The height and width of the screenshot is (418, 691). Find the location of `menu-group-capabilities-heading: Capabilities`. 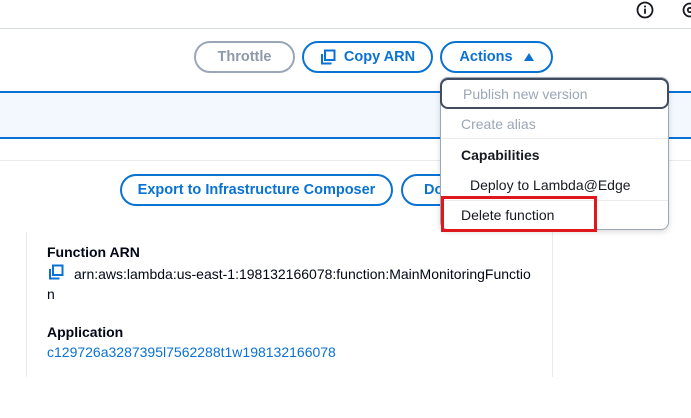

menu-group-capabilities-heading: Capabilities is located at coordinates (500, 154).